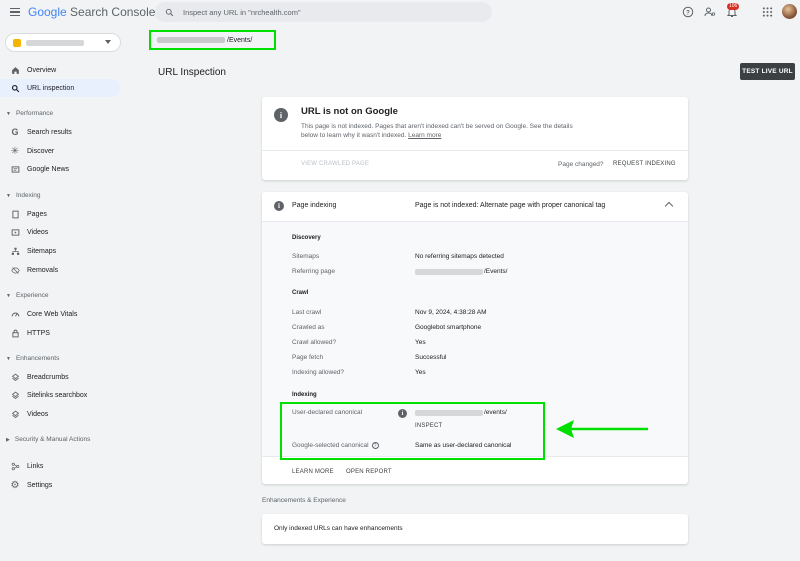  I want to click on inspected-url-bar: /Events/, so click(212, 40).